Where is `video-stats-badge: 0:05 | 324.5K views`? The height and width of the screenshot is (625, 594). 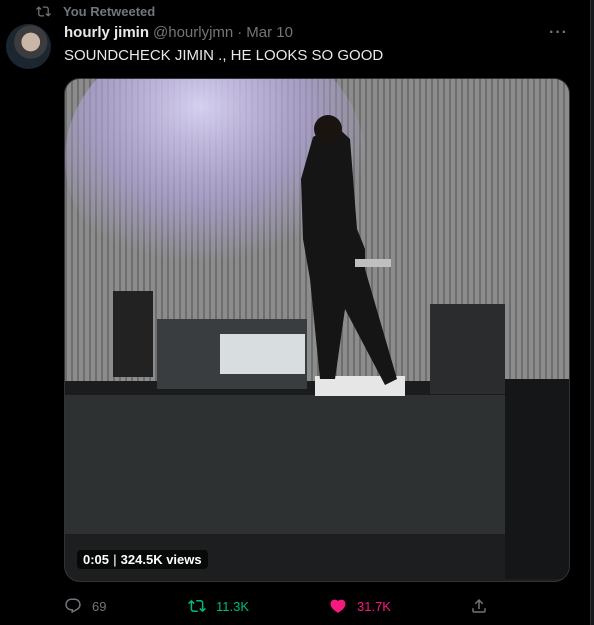 video-stats-badge: 0:05 | 324.5K views is located at coordinates (142, 559).